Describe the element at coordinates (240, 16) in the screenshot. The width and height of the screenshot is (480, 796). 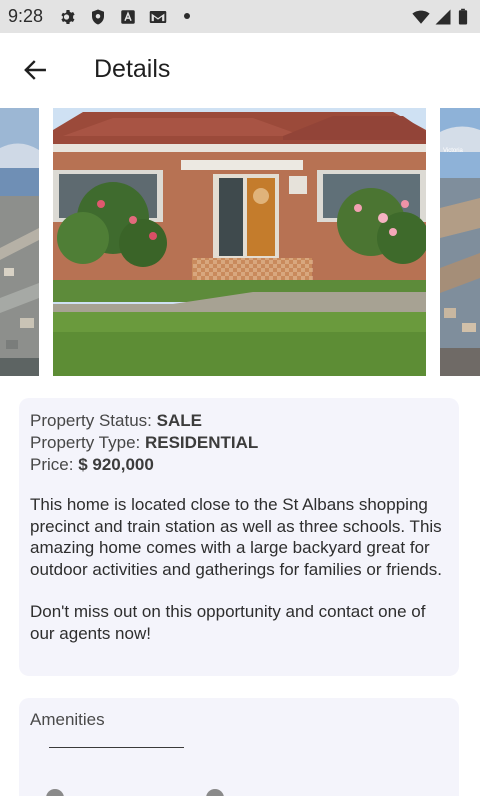
I see `status-bar: 9:28` at that location.